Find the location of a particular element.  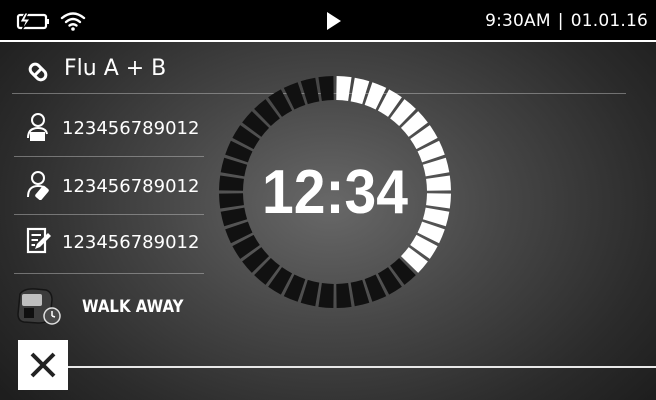

play-icon is located at coordinates (334, 23).